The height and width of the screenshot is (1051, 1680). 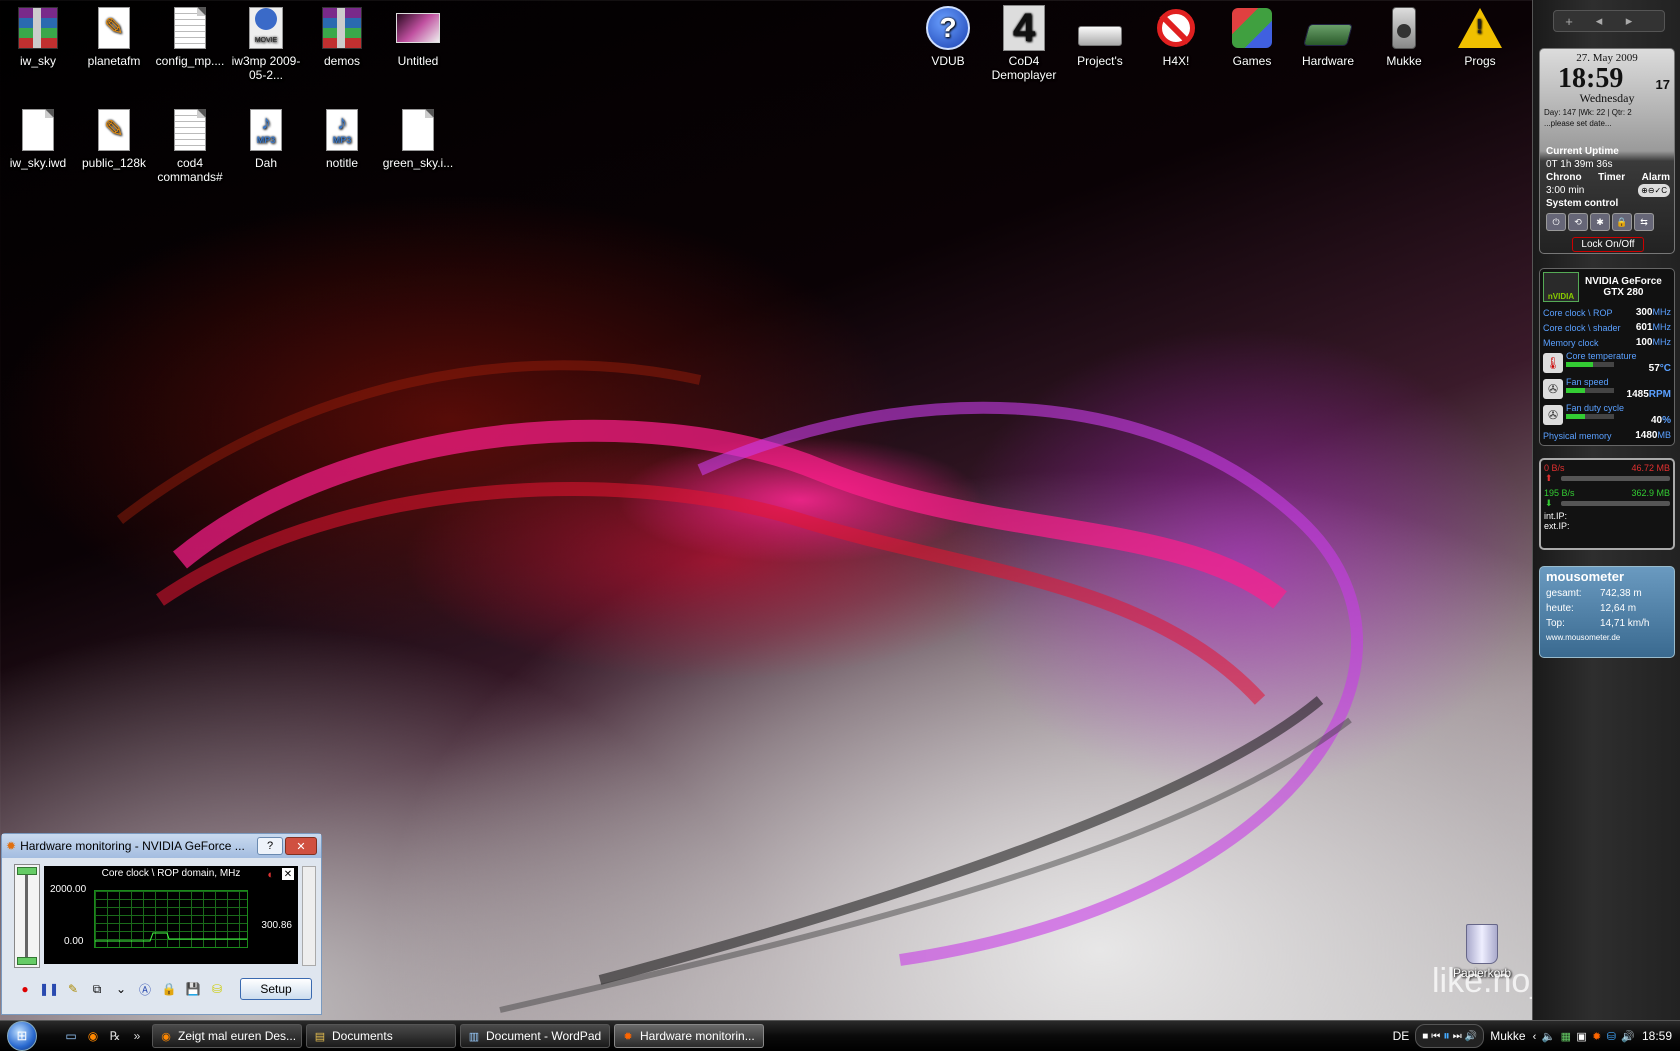 What do you see at coordinates (217, 989) in the screenshot?
I see `database-icon: ⛁` at bounding box center [217, 989].